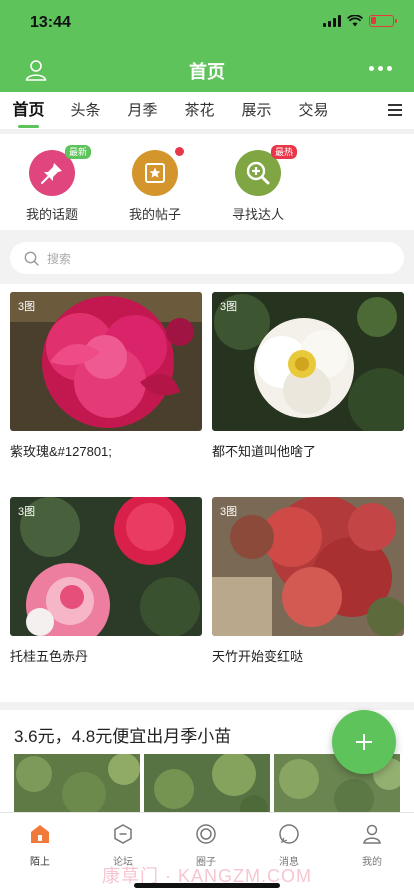 The height and width of the screenshot is (896, 414). I want to click on post-card: 3图 紫玫瑰&#127801;, so click(106, 376).